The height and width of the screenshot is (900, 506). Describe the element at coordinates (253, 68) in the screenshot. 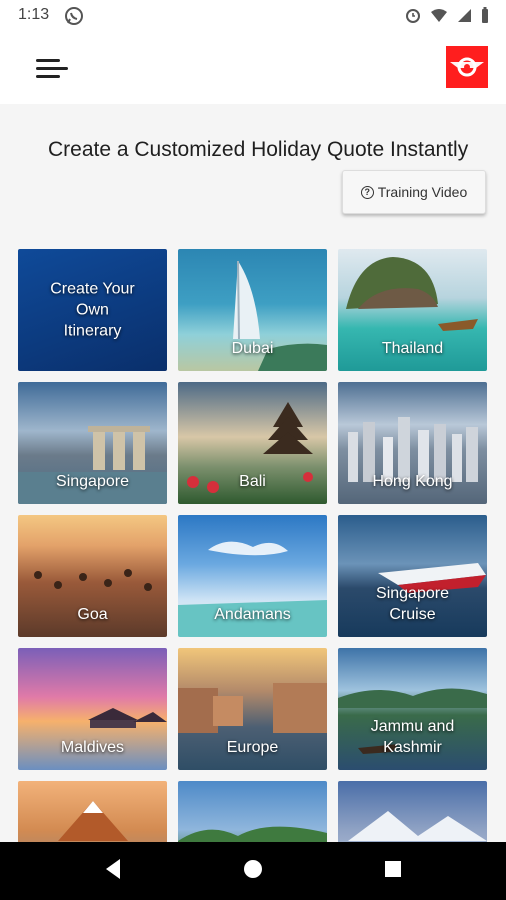

I see `app-bar` at that location.